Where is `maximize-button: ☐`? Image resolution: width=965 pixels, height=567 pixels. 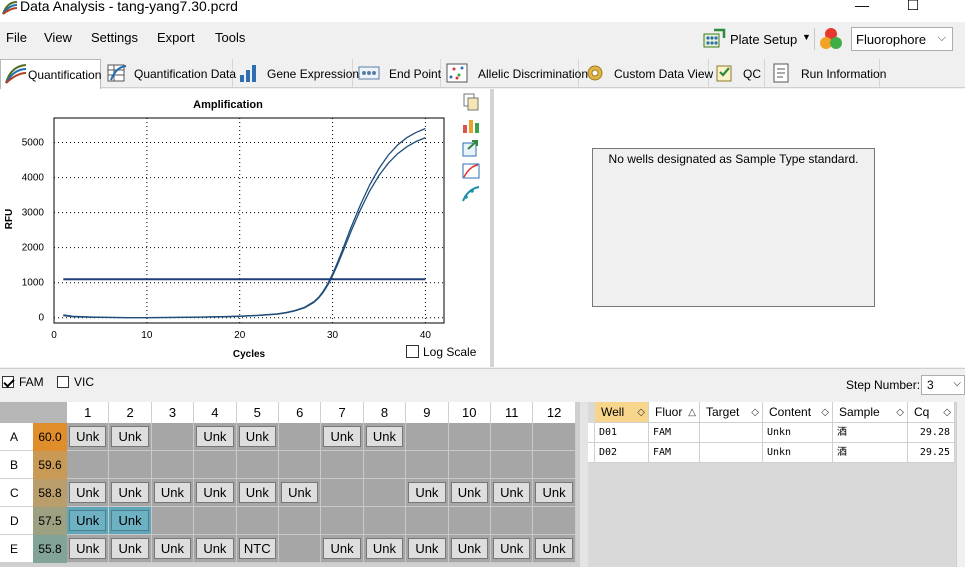 maximize-button: ☐ is located at coordinates (913, 8).